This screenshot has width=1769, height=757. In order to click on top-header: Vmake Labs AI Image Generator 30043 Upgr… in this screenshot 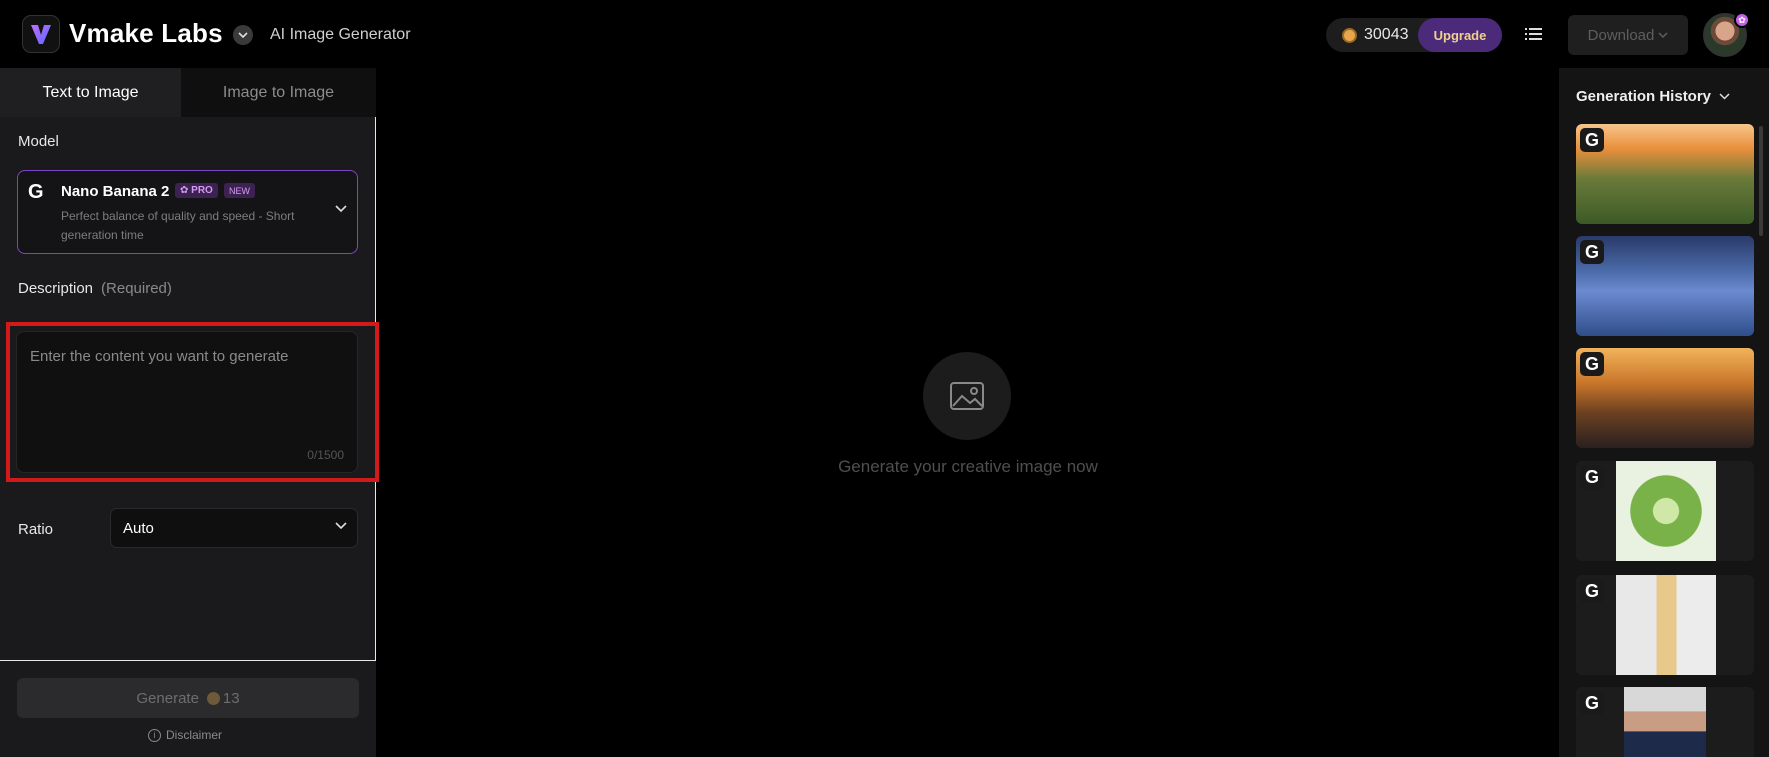, I will do `click(884, 34)`.